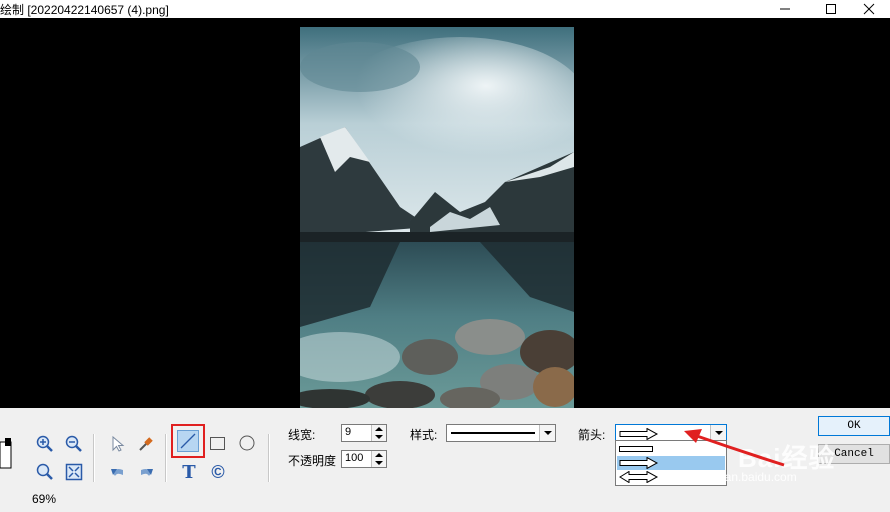 The height and width of the screenshot is (512, 890). I want to click on opacity-value: 100, so click(354, 458).